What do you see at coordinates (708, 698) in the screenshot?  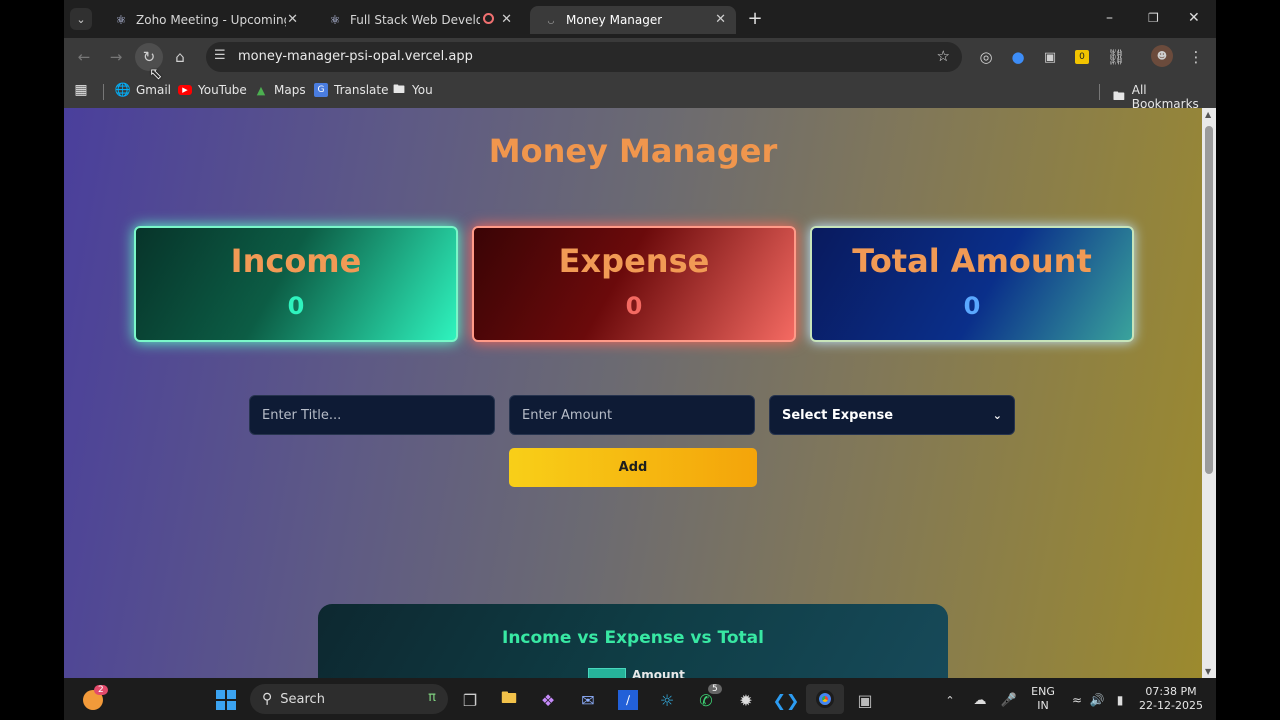 I see `whatsapp-icon: ✆ 5` at bounding box center [708, 698].